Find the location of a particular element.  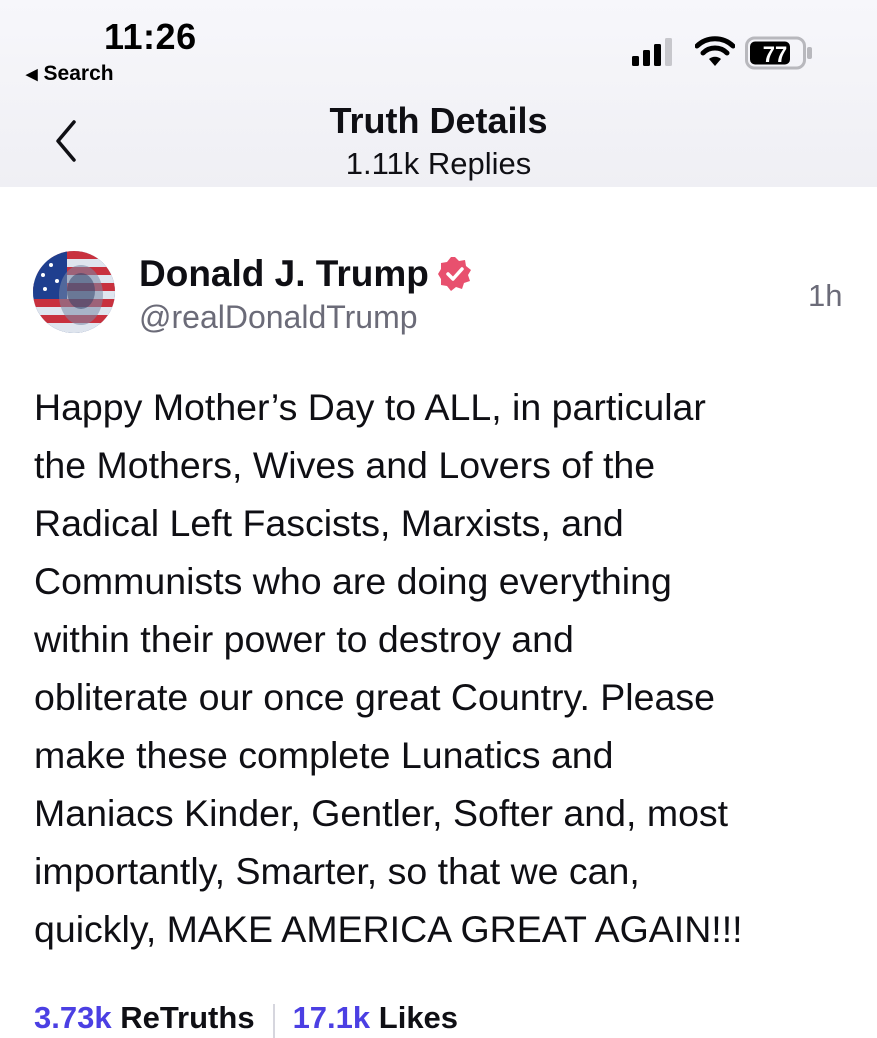

retruths-stat: 3.73k ReTruths is located at coordinates (144, 1018).